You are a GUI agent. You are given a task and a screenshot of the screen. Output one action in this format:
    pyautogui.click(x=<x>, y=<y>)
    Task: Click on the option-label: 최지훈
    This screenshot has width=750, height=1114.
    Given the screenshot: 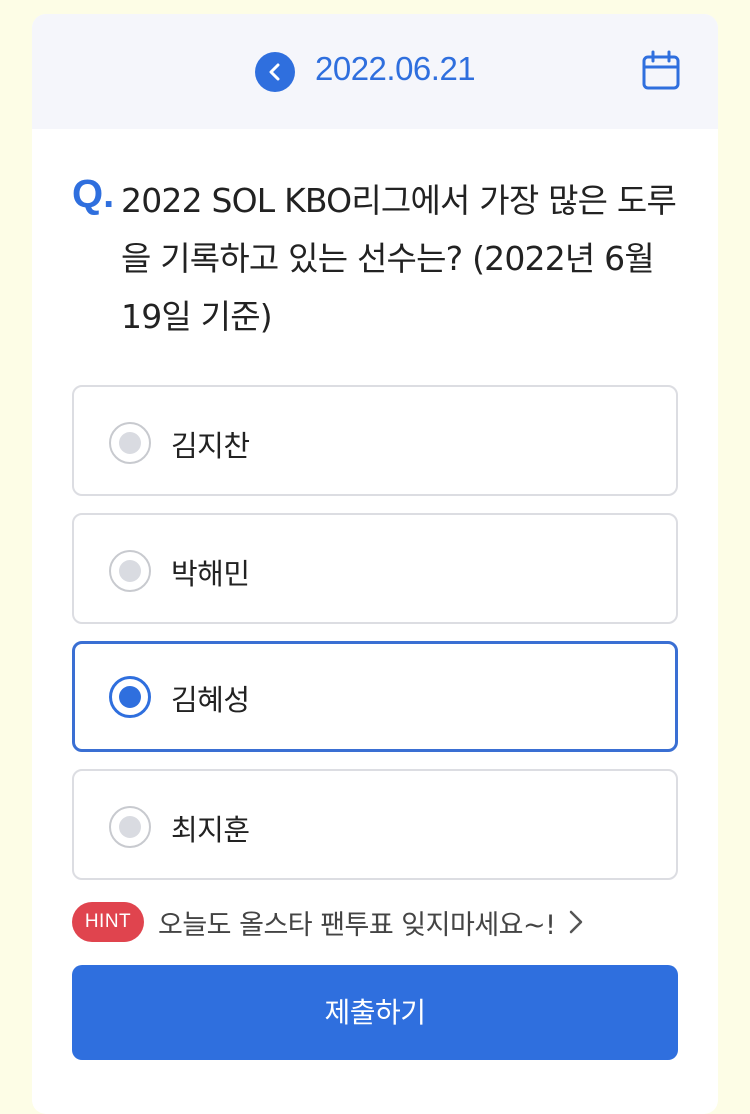 What is the action you would take?
    pyautogui.click(x=210, y=830)
    